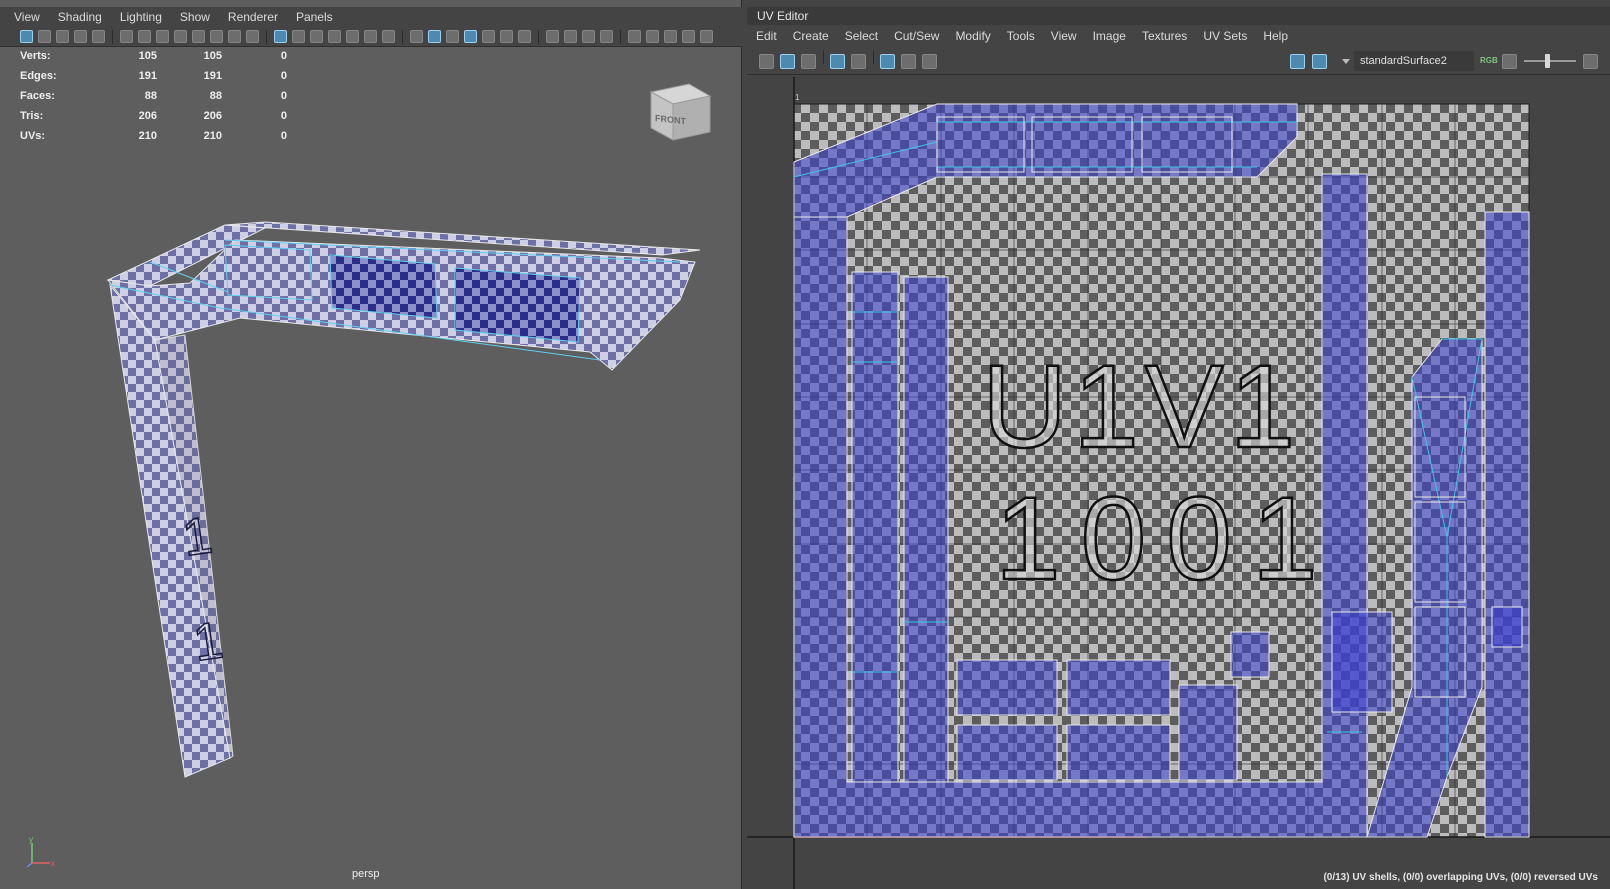 The image size is (1610, 889). What do you see at coordinates (1319, 61) in the screenshot?
I see `uv-checker-icon` at bounding box center [1319, 61].